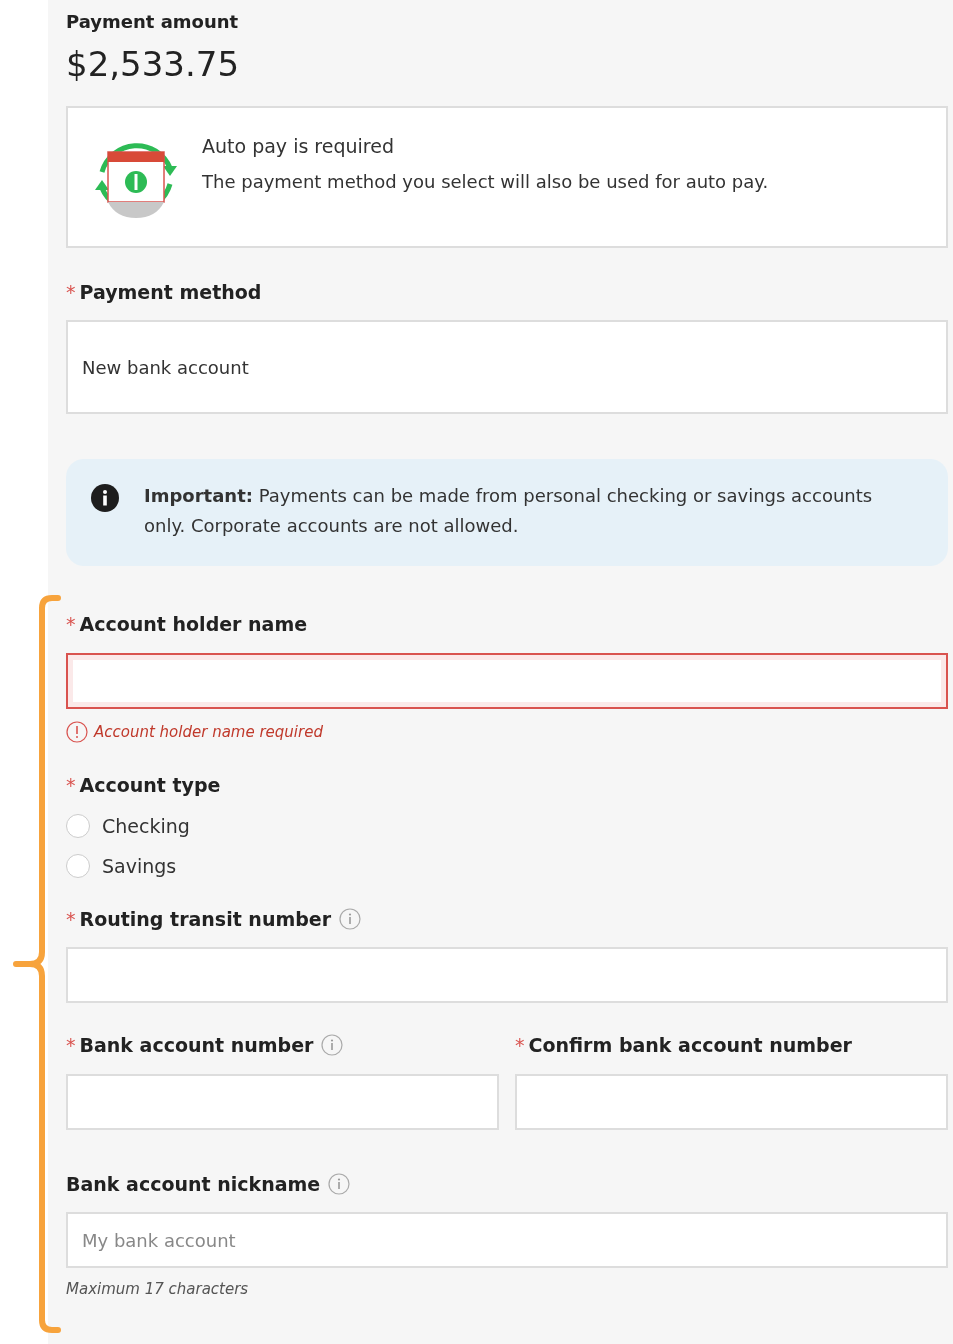 Image resolution: width=953 pixels, height=1344 pixels. I want to click on field-label: Account holder name, so click(193, 624).